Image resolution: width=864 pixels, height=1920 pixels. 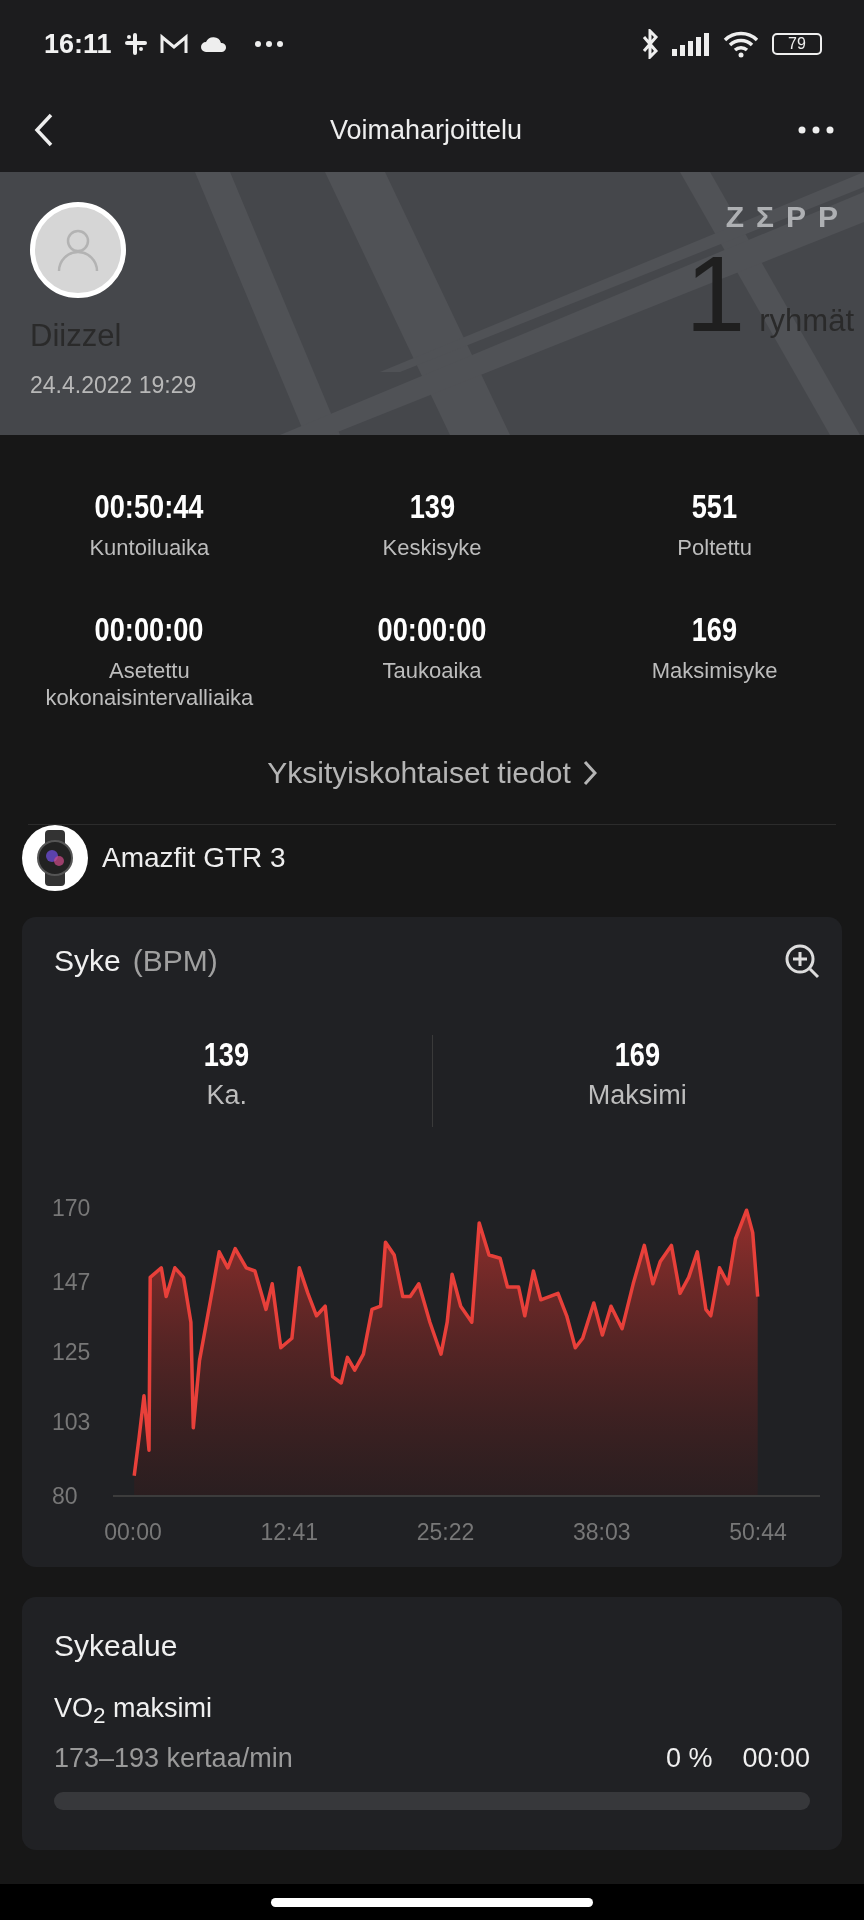 What do you see at coordinates (65, 1495) in the screenshot?
I see `y-axis-label: 80` at bounding box center [65, 1495].